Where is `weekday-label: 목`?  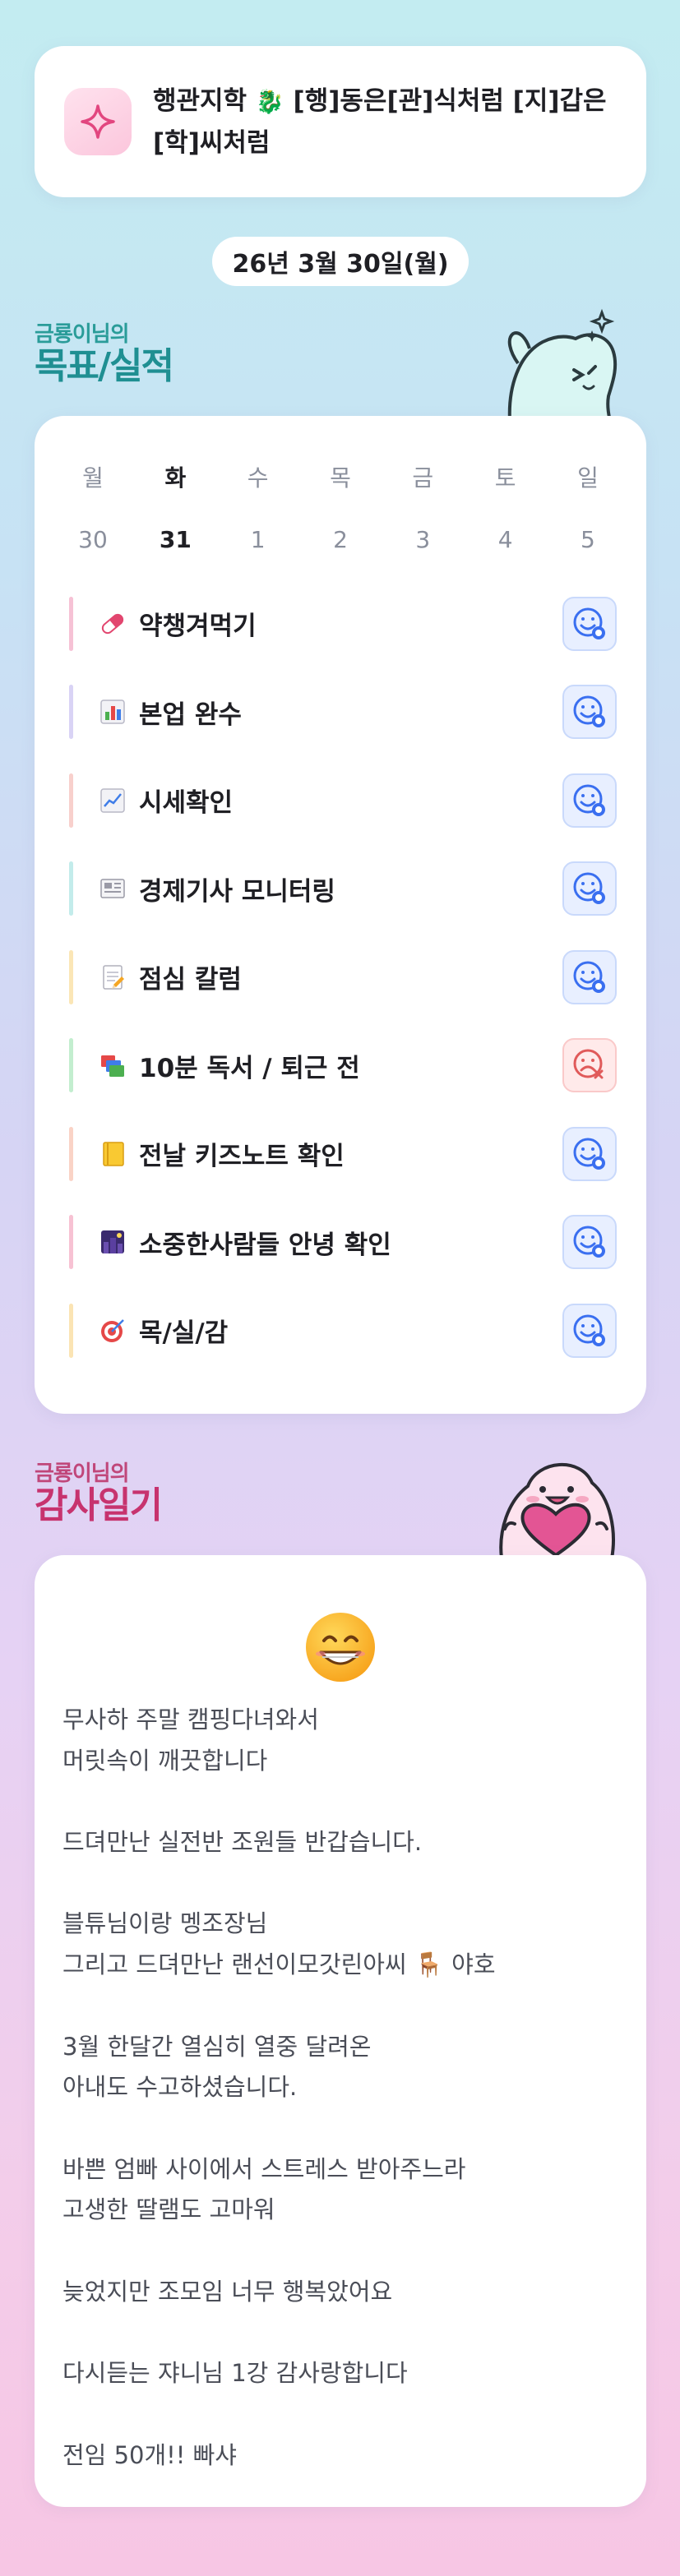 weekday-label: 목 is located at coordinates (340, 477).